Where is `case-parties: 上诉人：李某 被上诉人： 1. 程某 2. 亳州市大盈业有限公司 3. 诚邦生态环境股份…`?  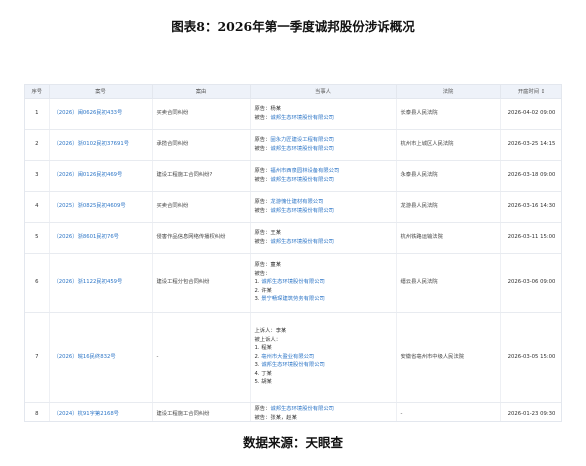 case-parties: 上诉人：李某 被上诉人： 1. 程某 2. 亳州市大盈业有限公司 3. 诚邦生态环境股份… is located at coordinates (323, 357).